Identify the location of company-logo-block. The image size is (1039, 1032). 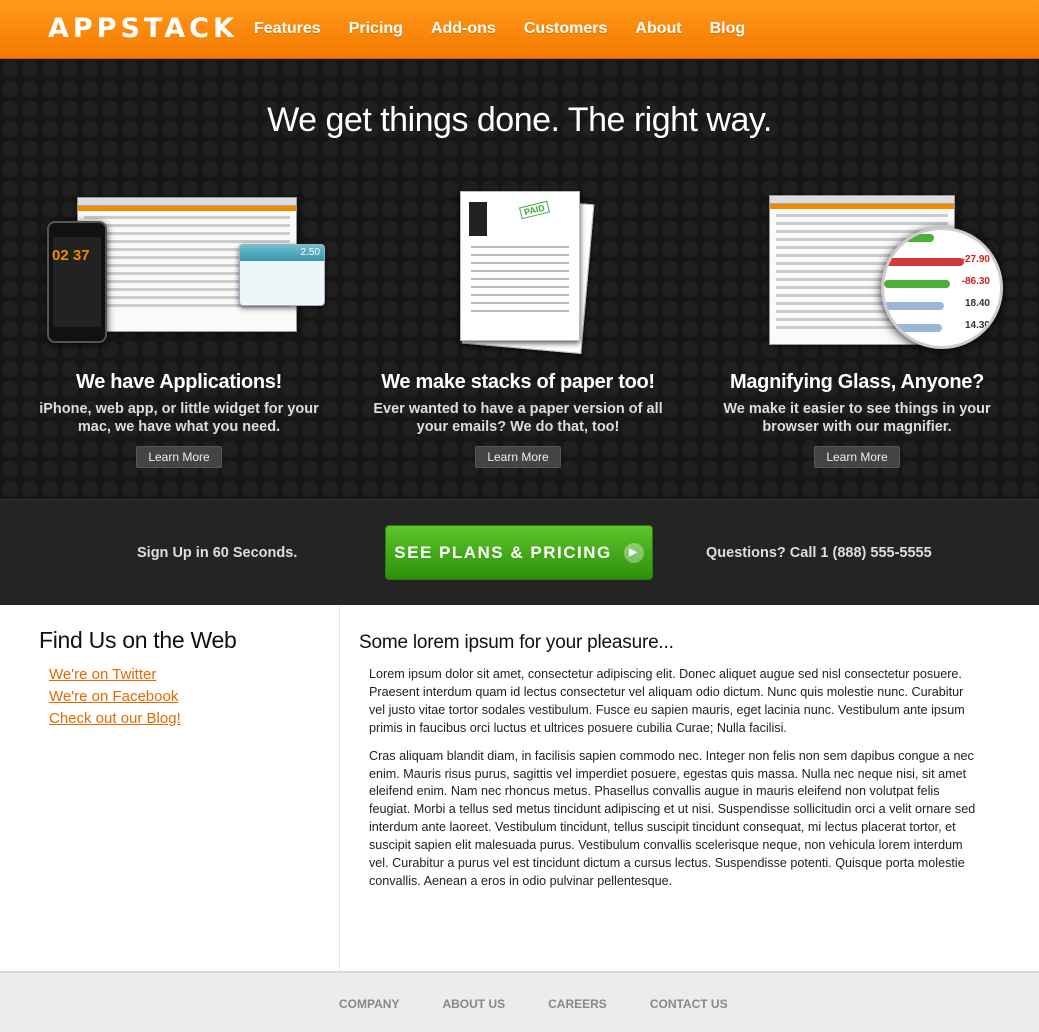
(478, 219).